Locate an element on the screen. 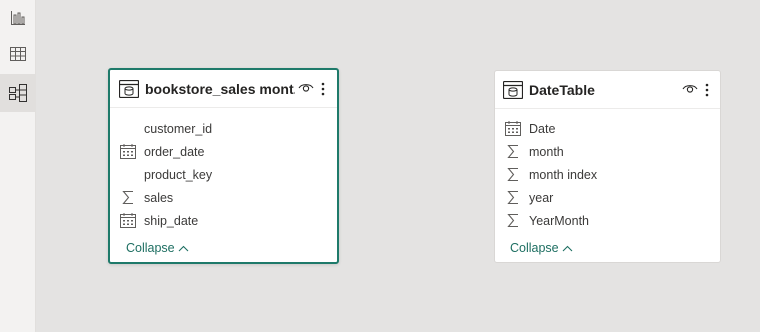 The image size is (760, 332). model-view-button is located at coordinates (18, 93).